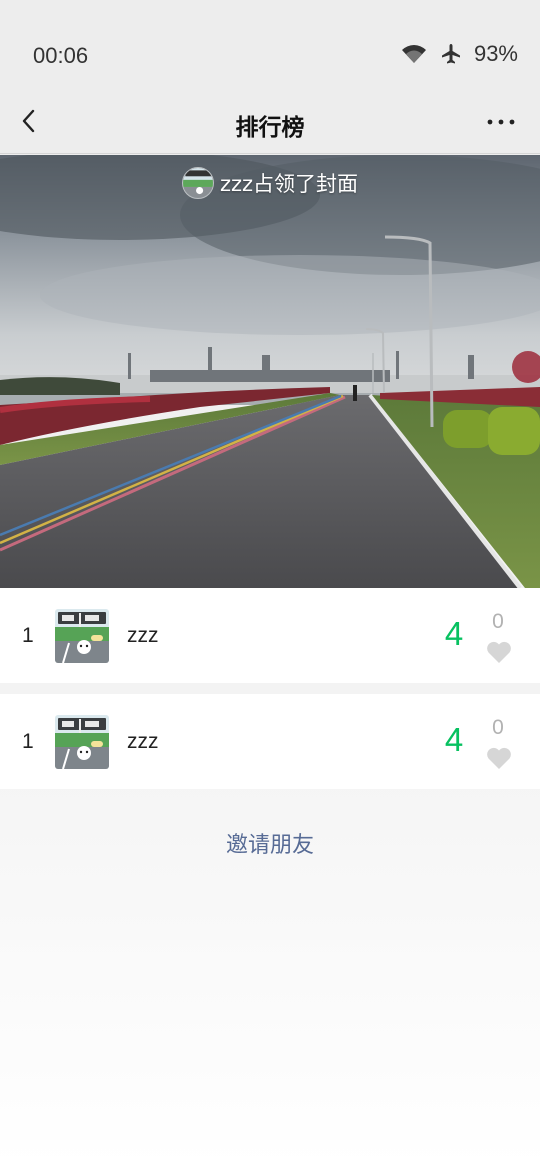 The width and height of the screenshot is (540, 1168). What do you see at coordinates (270, 128) in the screenshot?
I see `page-title: 排行榜` at bounding box center [270, 128].